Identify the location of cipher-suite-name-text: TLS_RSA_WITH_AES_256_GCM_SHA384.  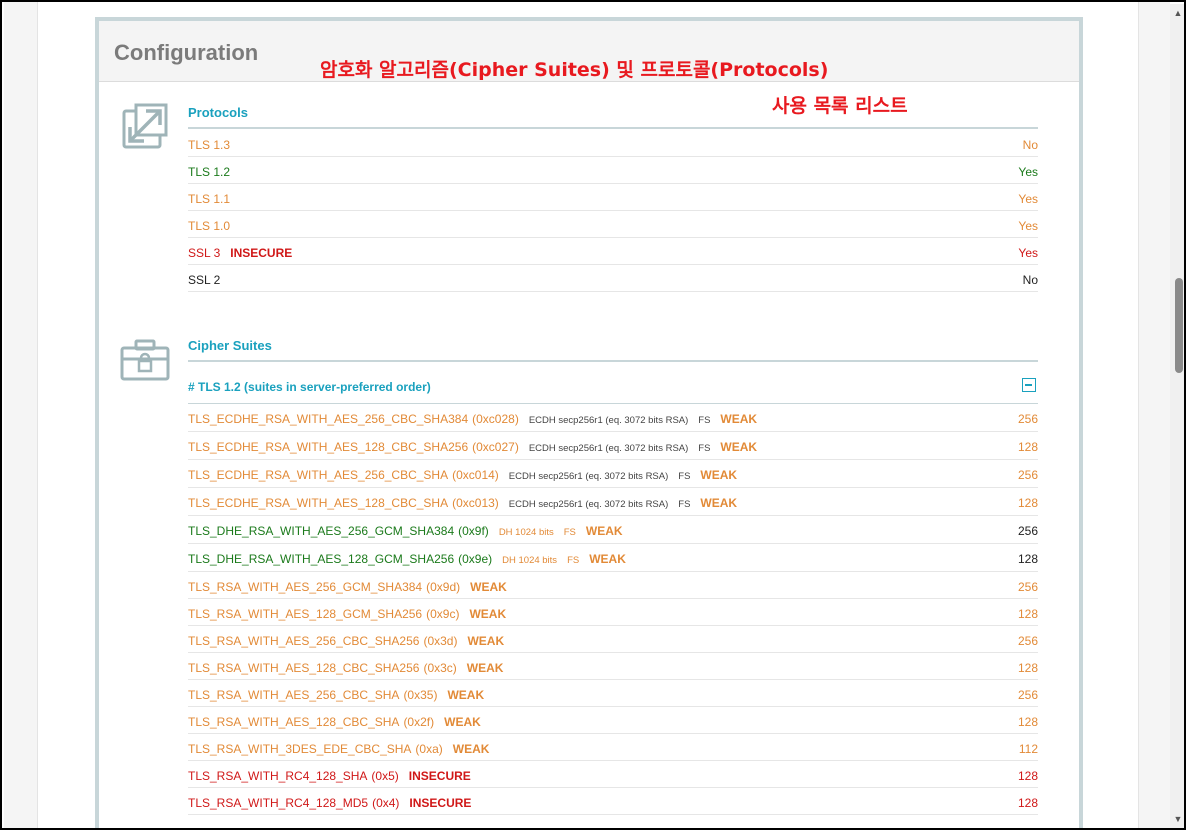
(305, 587).